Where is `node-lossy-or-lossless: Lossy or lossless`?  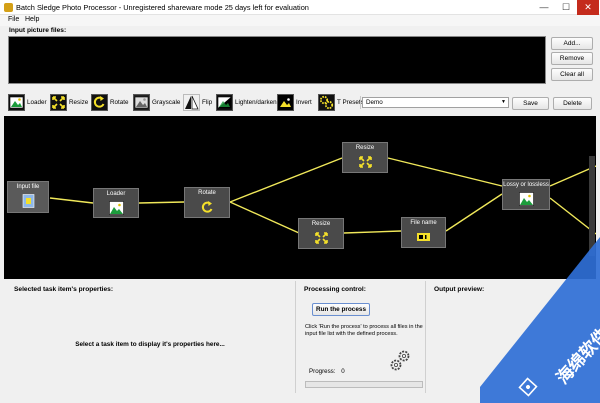 node-lossy-or-lossless: Lossy or lossless is located at coordinates (526, 194).